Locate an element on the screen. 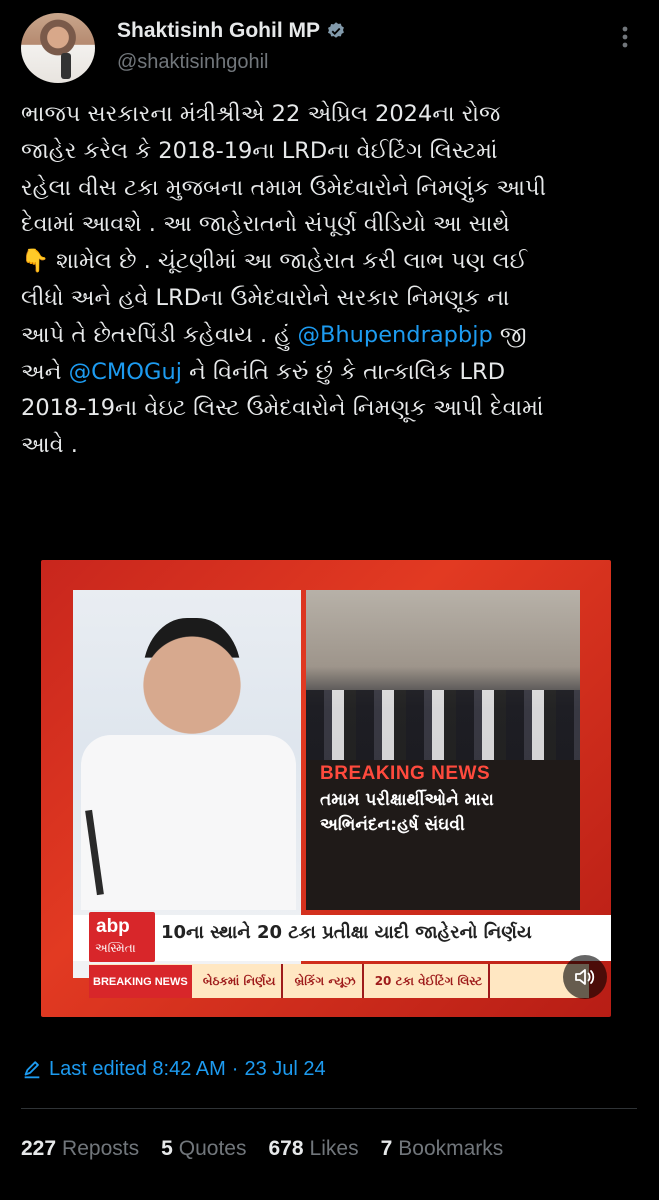  stat-likes: 678 Likes is located at coordinates (314, 1149).